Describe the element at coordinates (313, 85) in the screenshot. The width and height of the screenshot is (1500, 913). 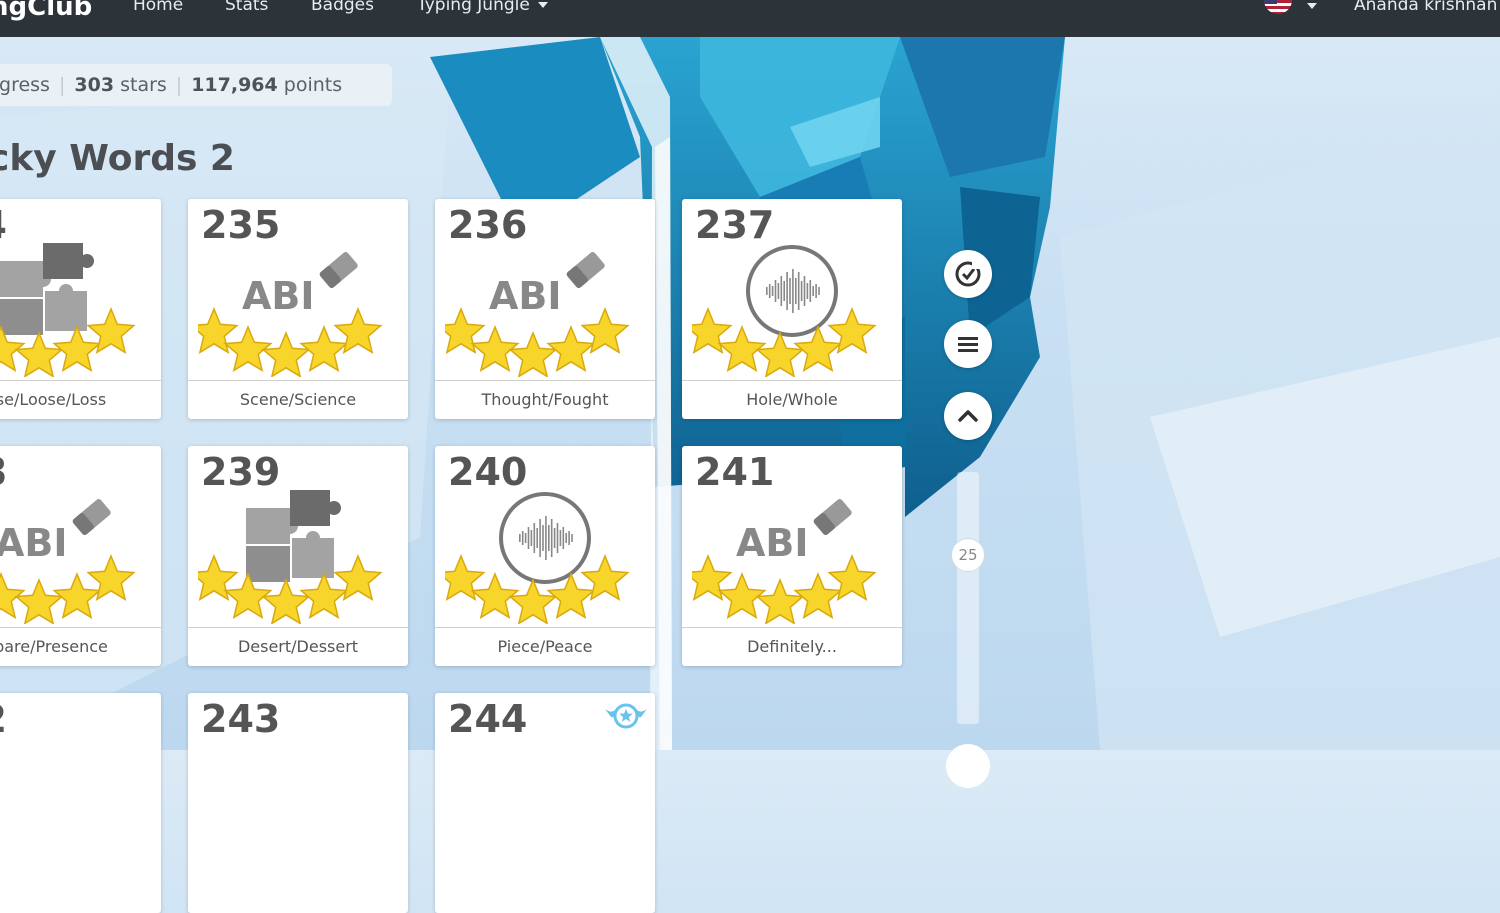
I see `points-label: points` at that location.